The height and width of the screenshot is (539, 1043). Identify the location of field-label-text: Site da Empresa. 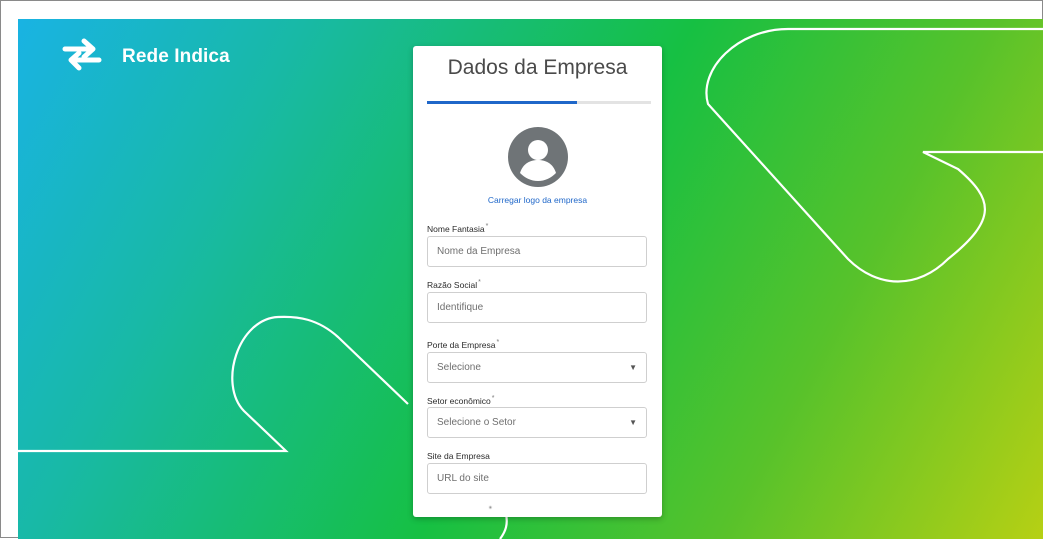
(458, 456).